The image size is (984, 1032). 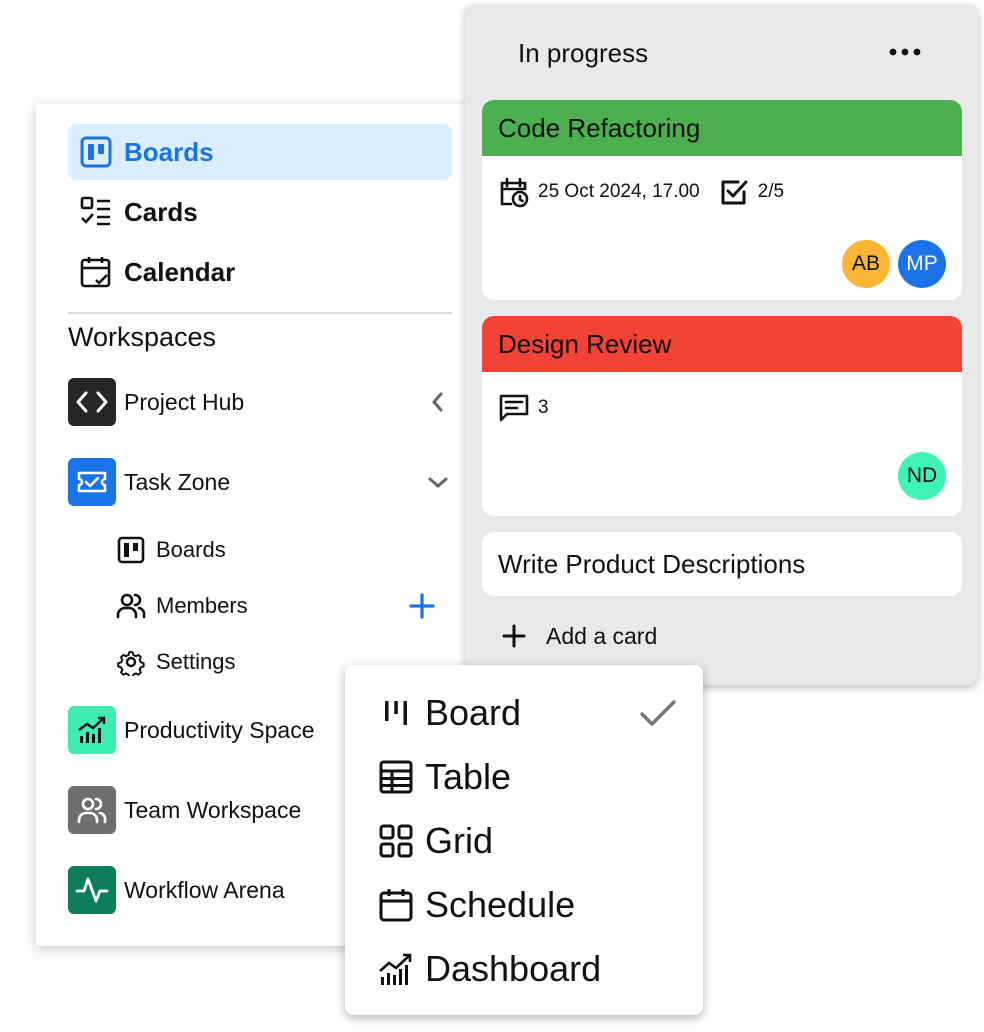 I want to click on sub-item-members: Members, so click(x=276, y=606).